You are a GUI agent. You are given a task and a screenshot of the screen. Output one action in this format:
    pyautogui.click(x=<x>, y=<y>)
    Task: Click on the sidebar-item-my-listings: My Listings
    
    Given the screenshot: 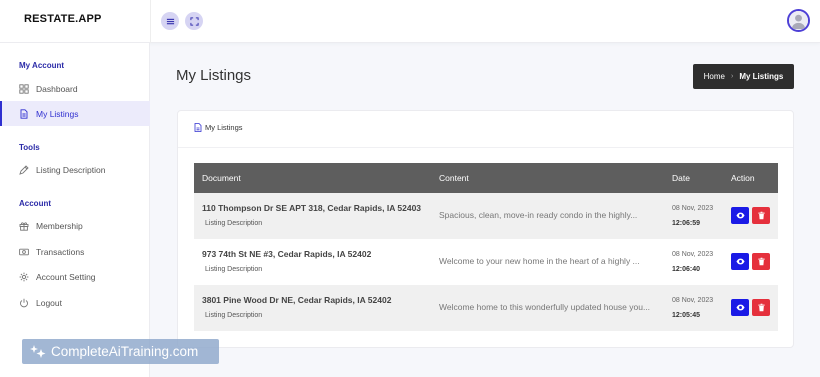 What is the action you would take?
    pyautogui.click(x=75, y=113)
    